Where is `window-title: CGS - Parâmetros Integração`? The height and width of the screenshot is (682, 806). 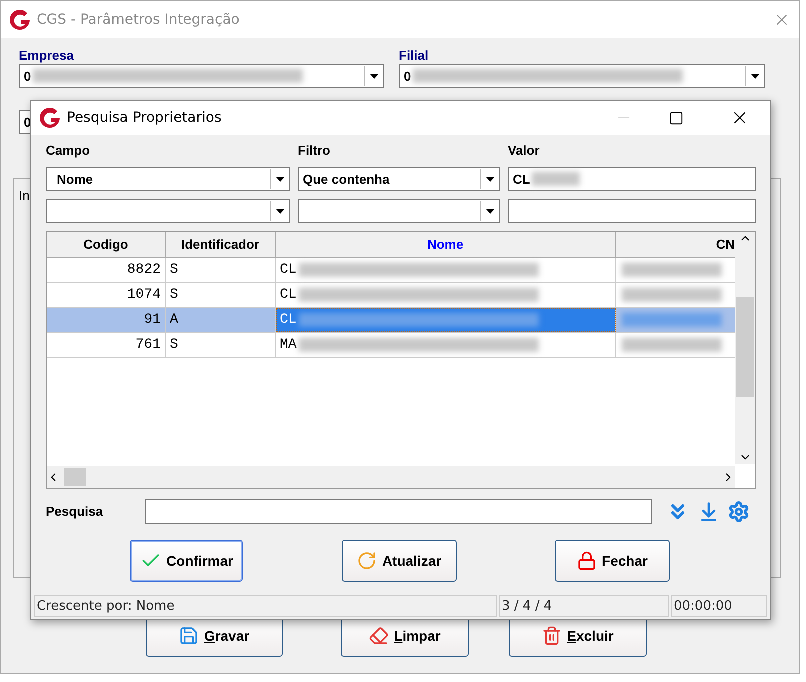
window-title: CGS - Parâmetros Integração is located at coordinates (139, 20).